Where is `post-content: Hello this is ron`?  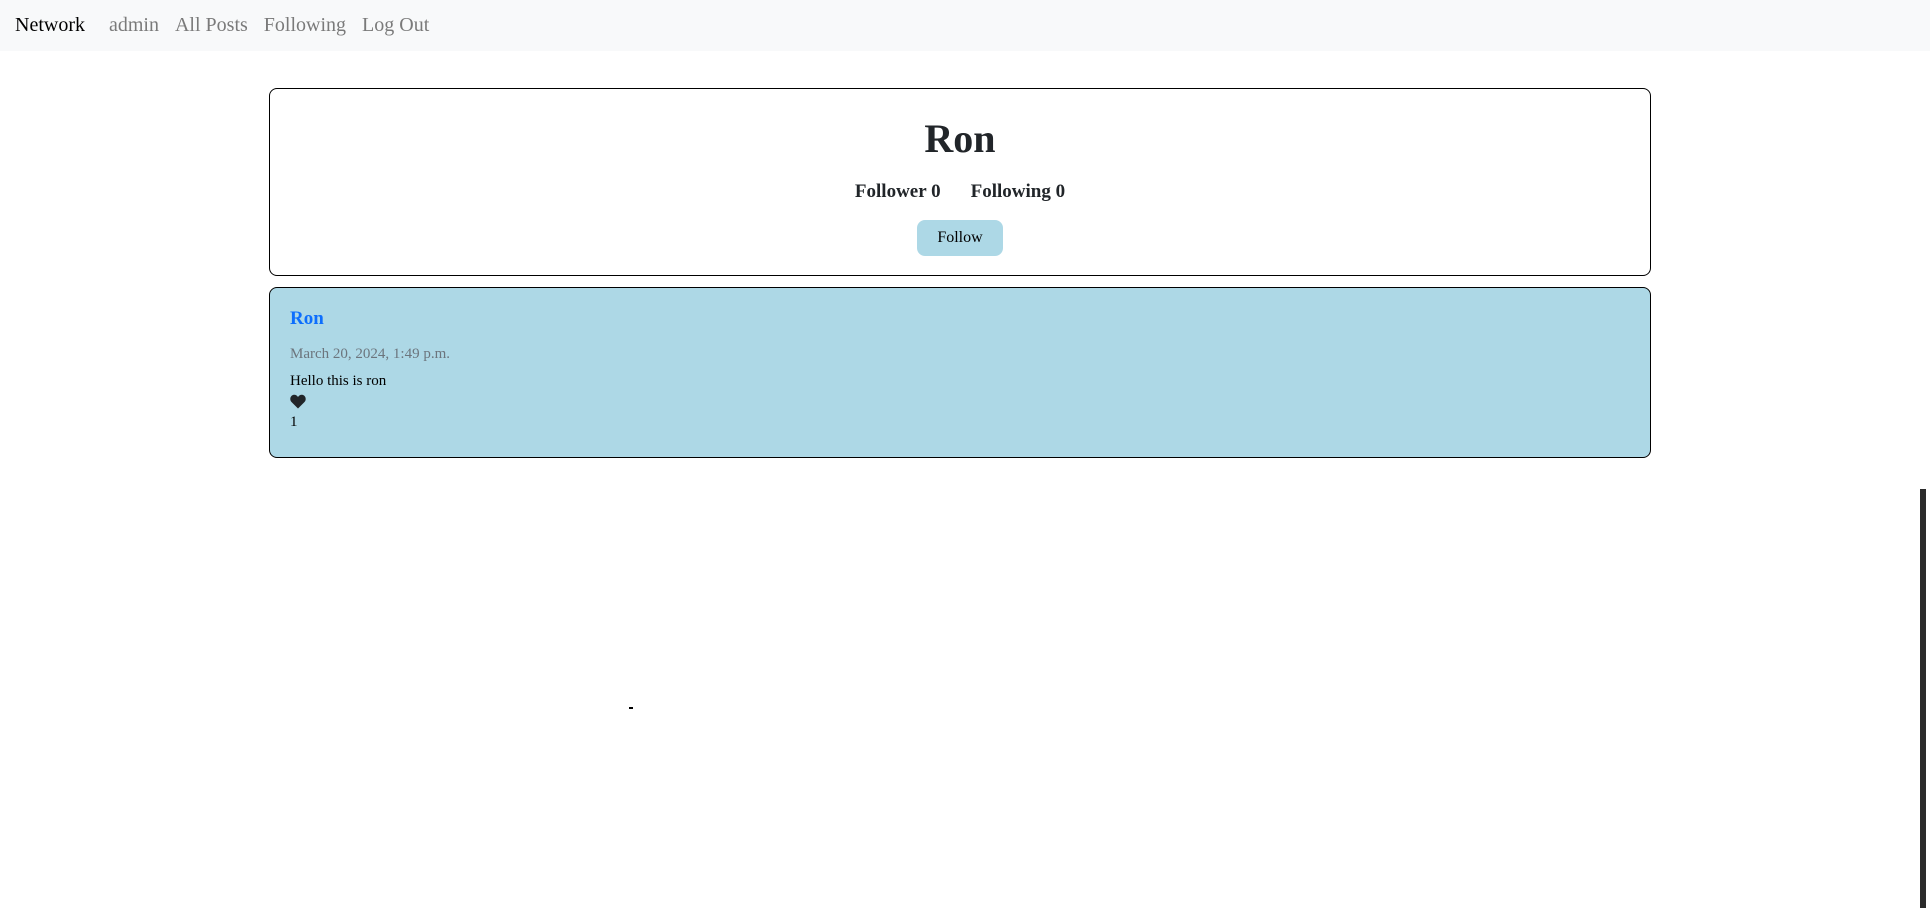
post-content: Hello this is ron is located at coordinates (338, 381).